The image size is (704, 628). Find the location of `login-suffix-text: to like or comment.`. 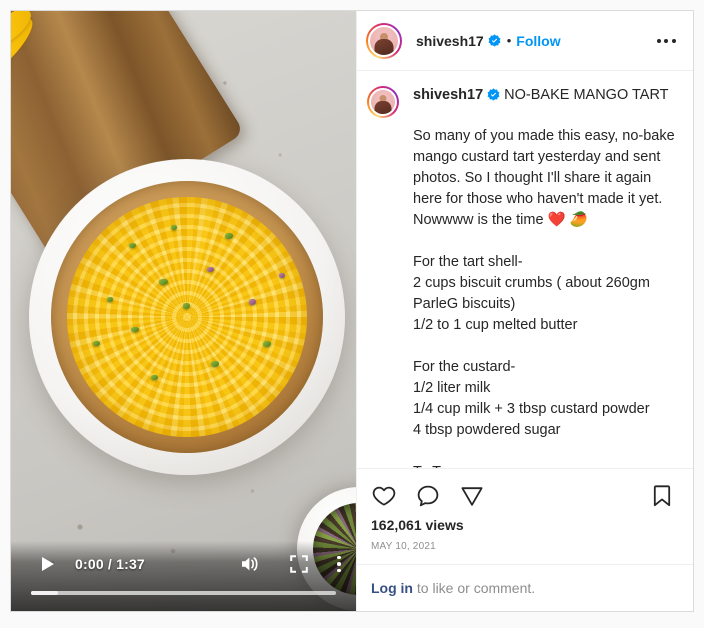

login-suffix-text: to like or comment. is located at coordinates (474, 588).